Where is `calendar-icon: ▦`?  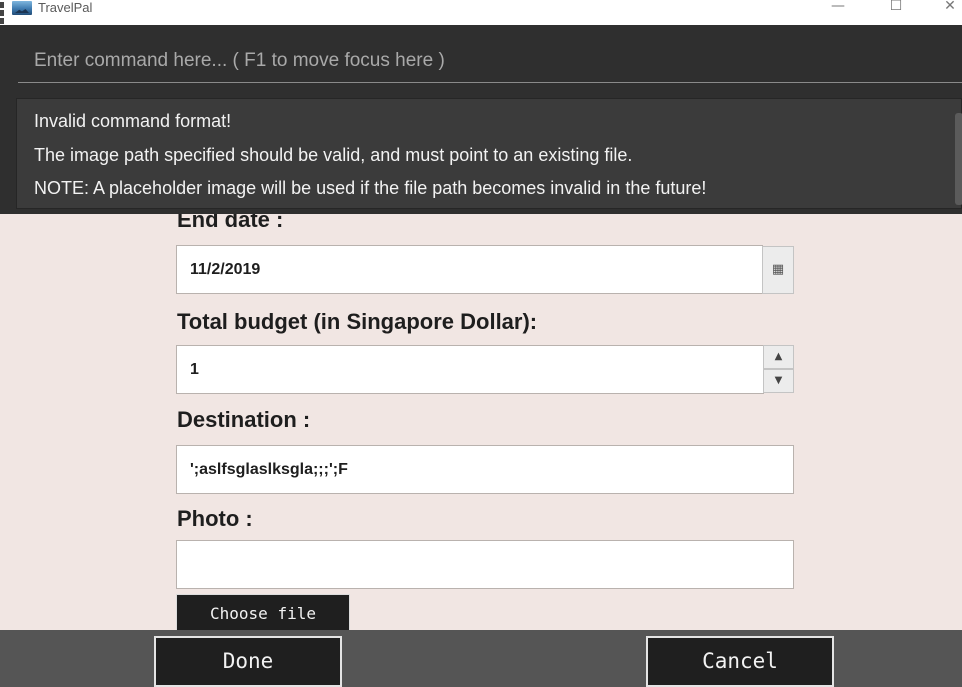
calendar-icon: ▦ is located at coordinates (778, 270).